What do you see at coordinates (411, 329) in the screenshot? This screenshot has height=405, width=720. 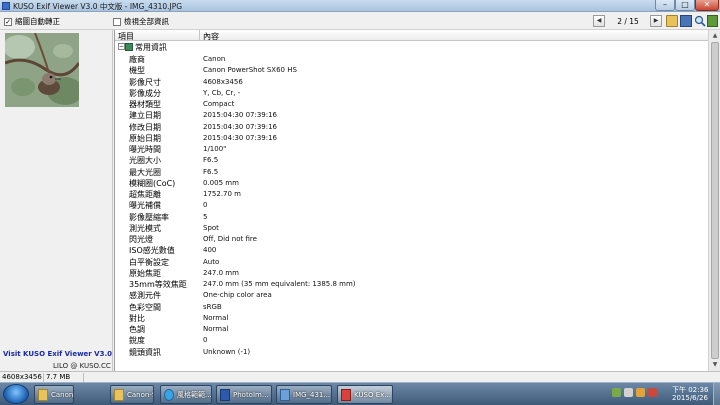 I see `table-row: 色調 Normal` at bounding box center [411, 329].